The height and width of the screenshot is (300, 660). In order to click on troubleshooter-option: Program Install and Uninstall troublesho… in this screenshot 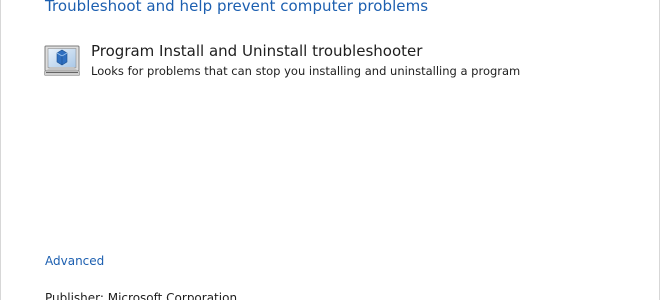, I will do `click(324, 63)`.